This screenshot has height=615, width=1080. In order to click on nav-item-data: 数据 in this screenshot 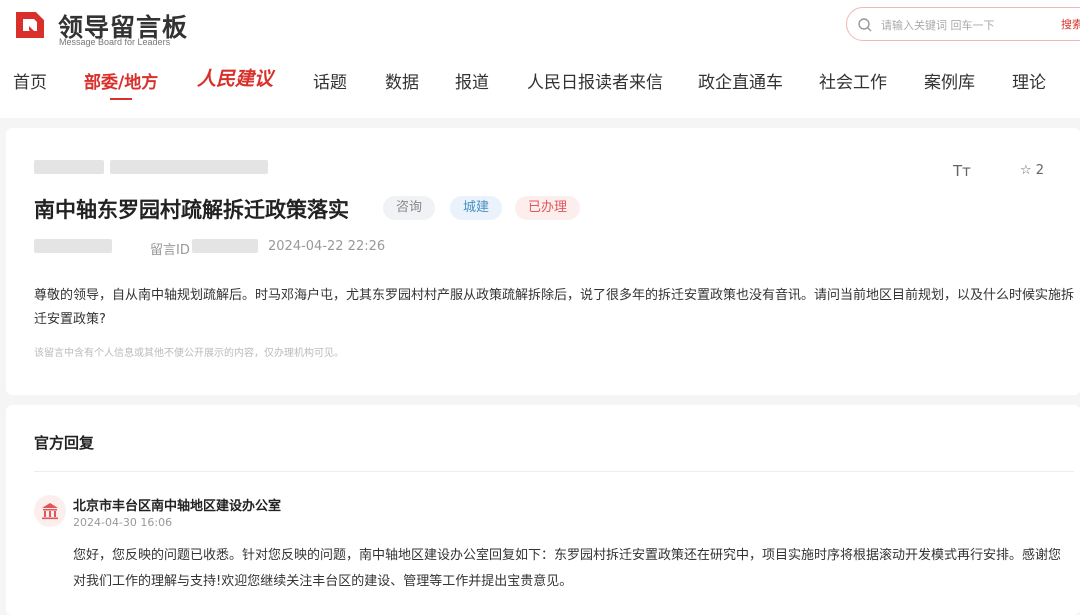, I will do `click(402, 80)`.